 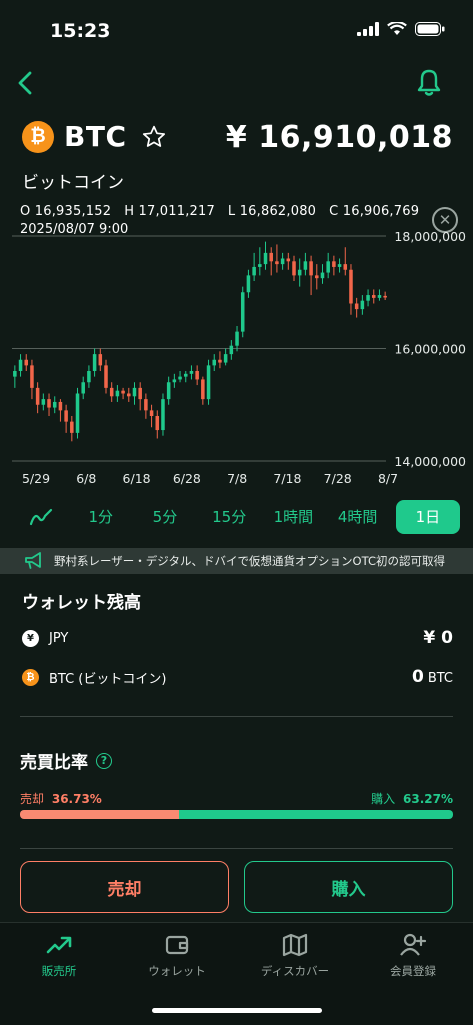 I want to click on ratio-bar-sell, so click(x=100, y=814).